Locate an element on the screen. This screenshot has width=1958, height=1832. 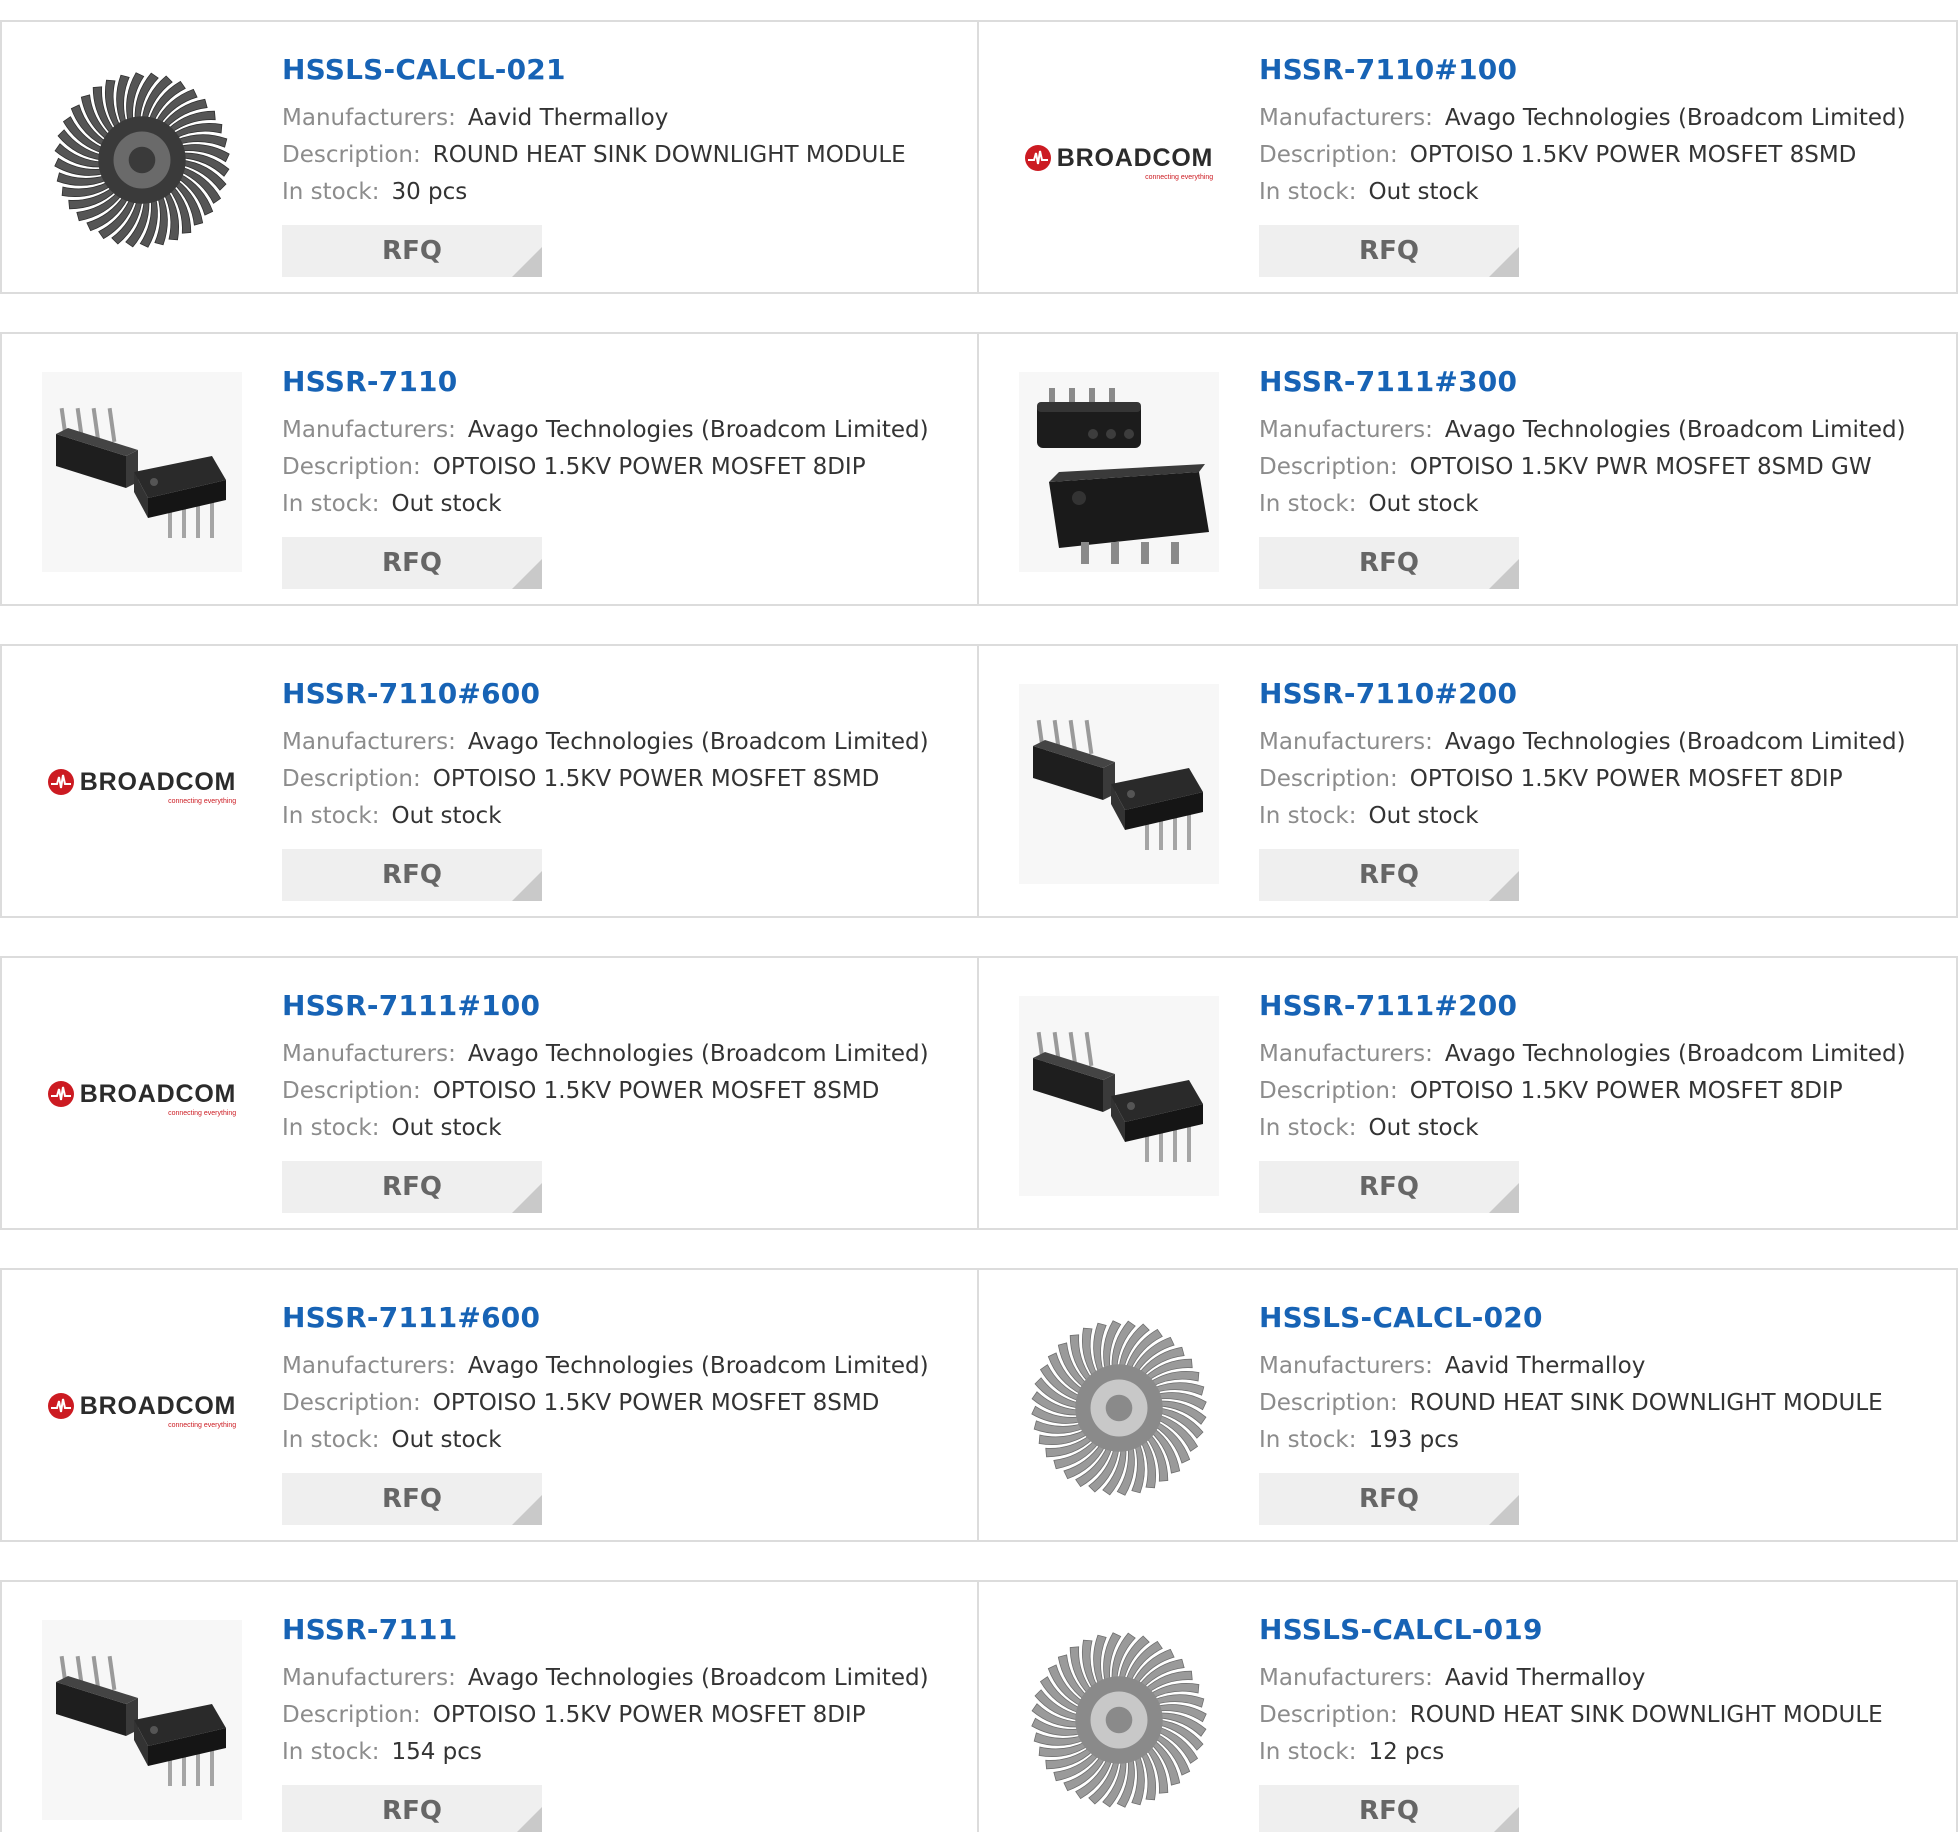
part-number-link: HSSR-7111#100 is located at coordinates (624, 1006).